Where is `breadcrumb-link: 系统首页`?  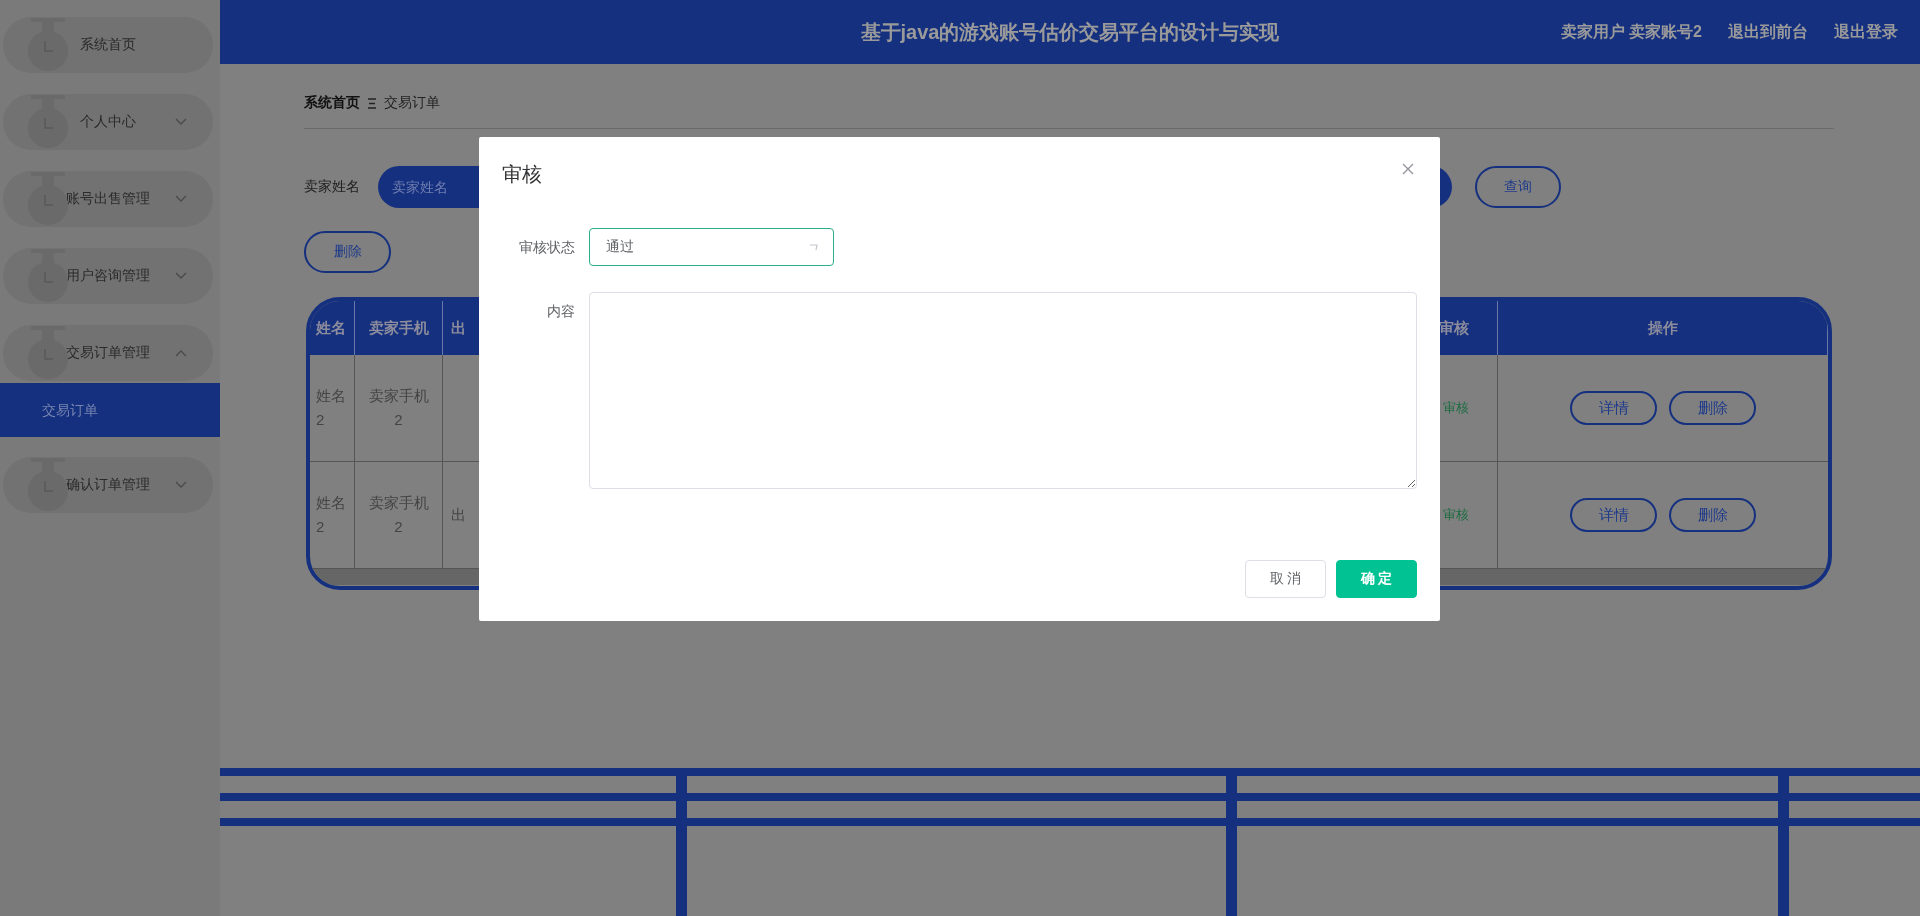
breadcrumb-link: 系统首页 is located at coordinates (332, 103).